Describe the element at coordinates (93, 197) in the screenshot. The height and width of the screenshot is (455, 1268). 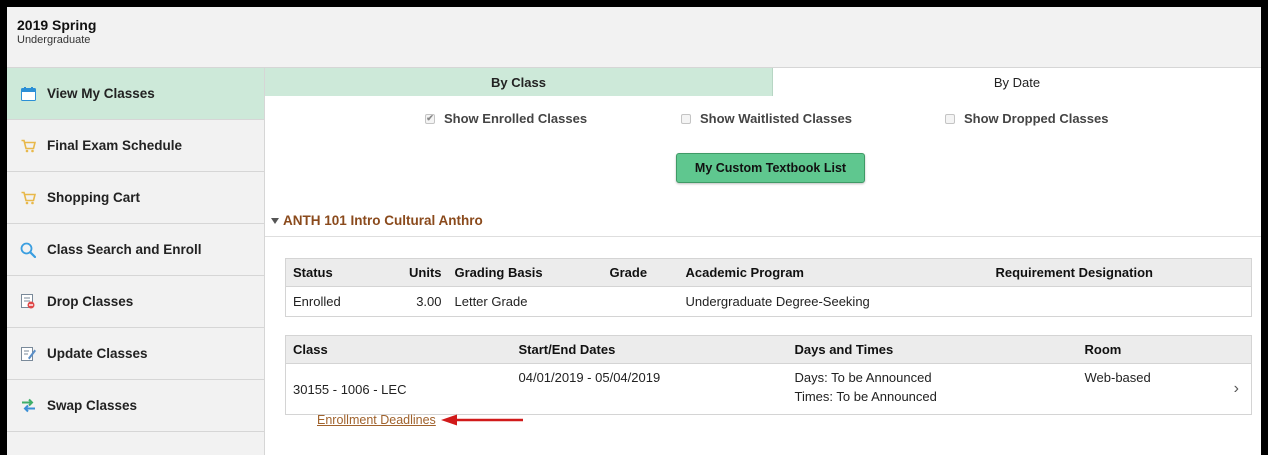
I see `sidebar-item-label: Shopping Cart` at that location.